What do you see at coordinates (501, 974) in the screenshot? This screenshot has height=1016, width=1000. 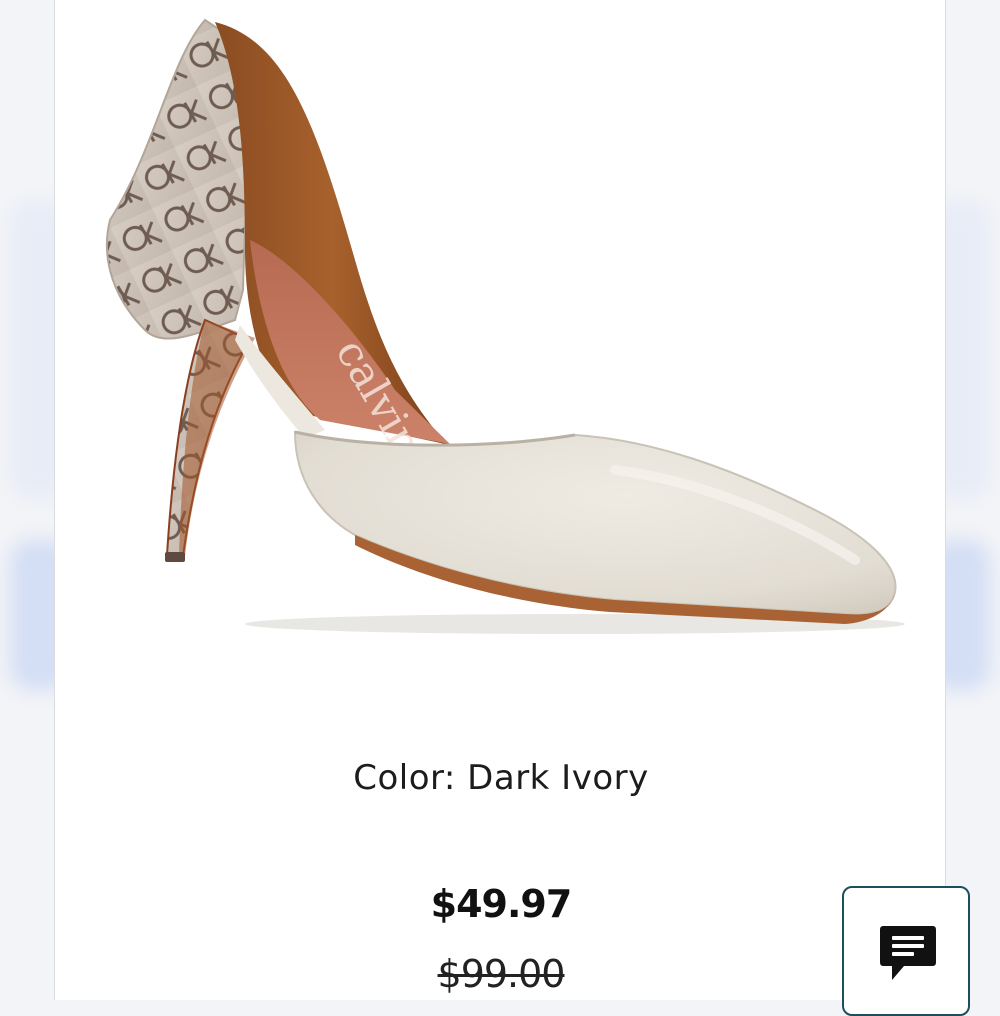 I see `original-price: $99.00` at bounding box center [501, 974].